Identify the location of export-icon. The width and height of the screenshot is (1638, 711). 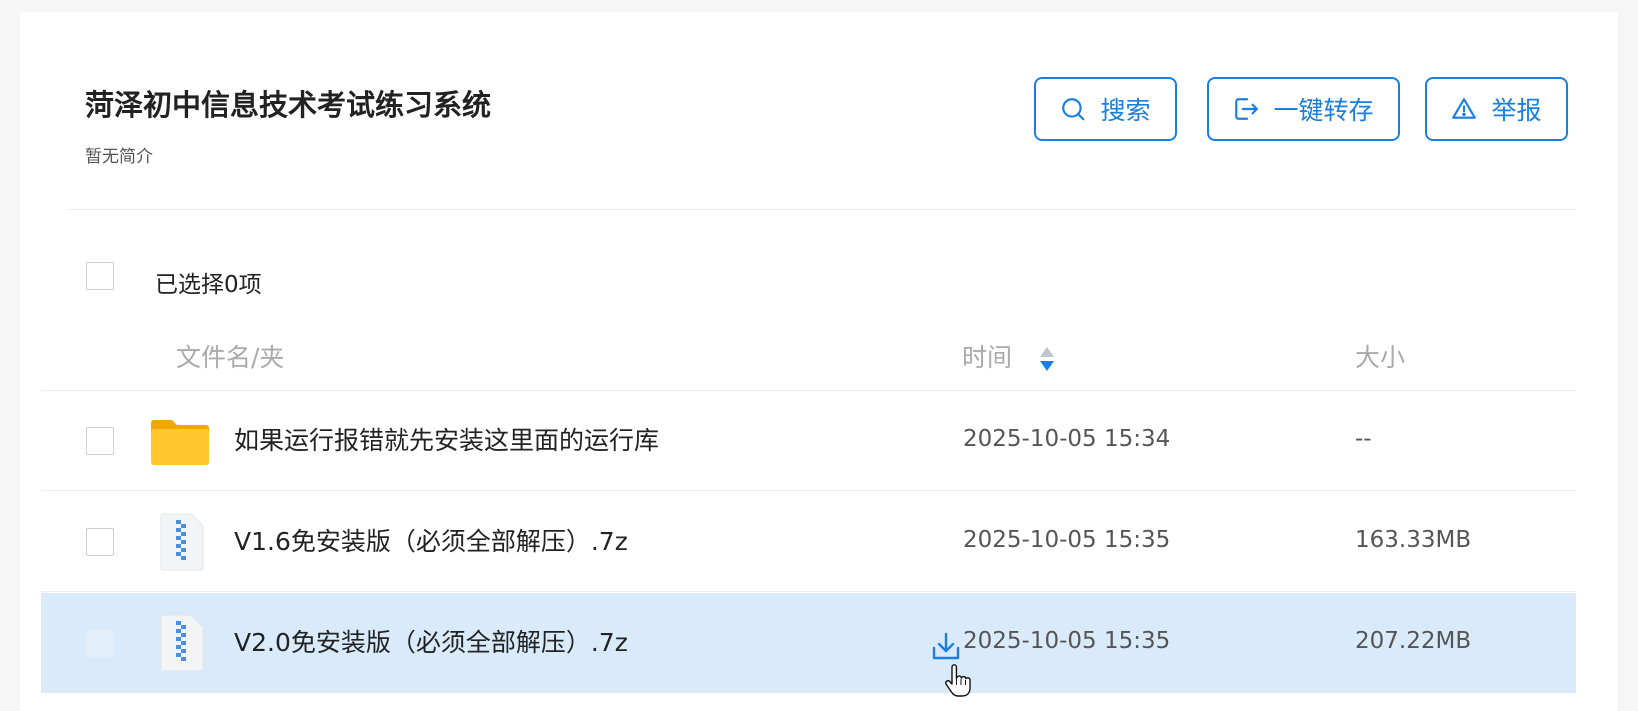
(1247, 109).